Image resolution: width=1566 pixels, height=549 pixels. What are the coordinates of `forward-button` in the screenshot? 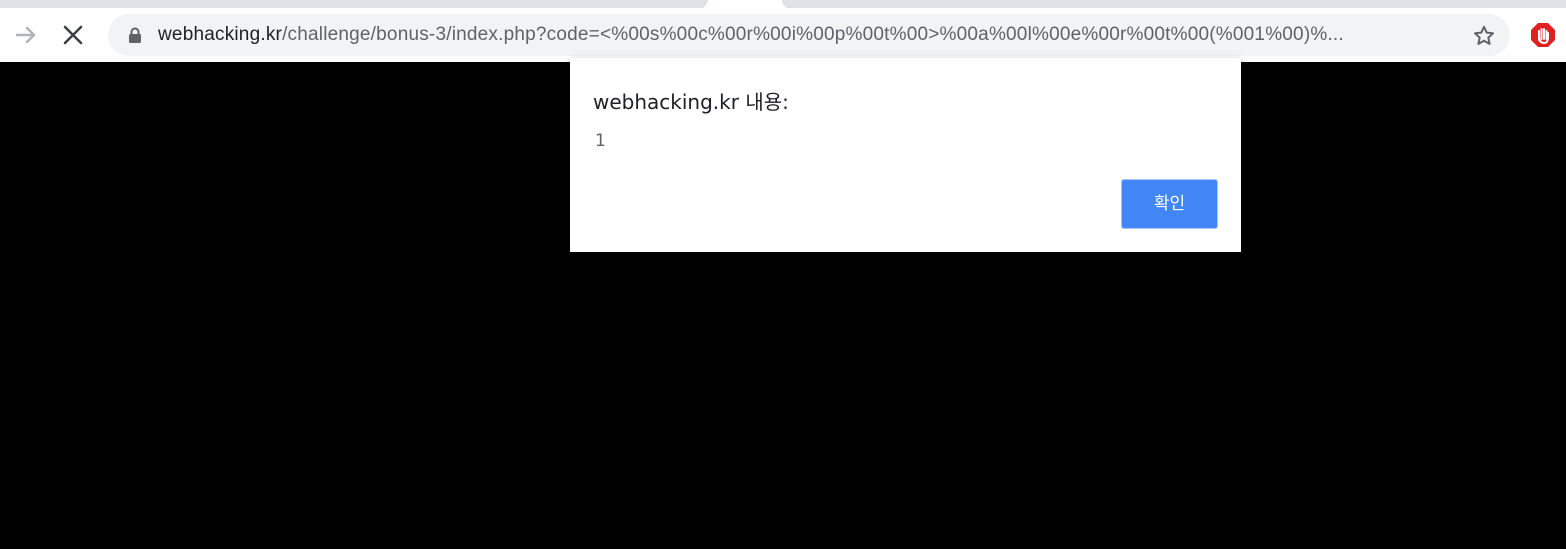 It's located at (26, 35).